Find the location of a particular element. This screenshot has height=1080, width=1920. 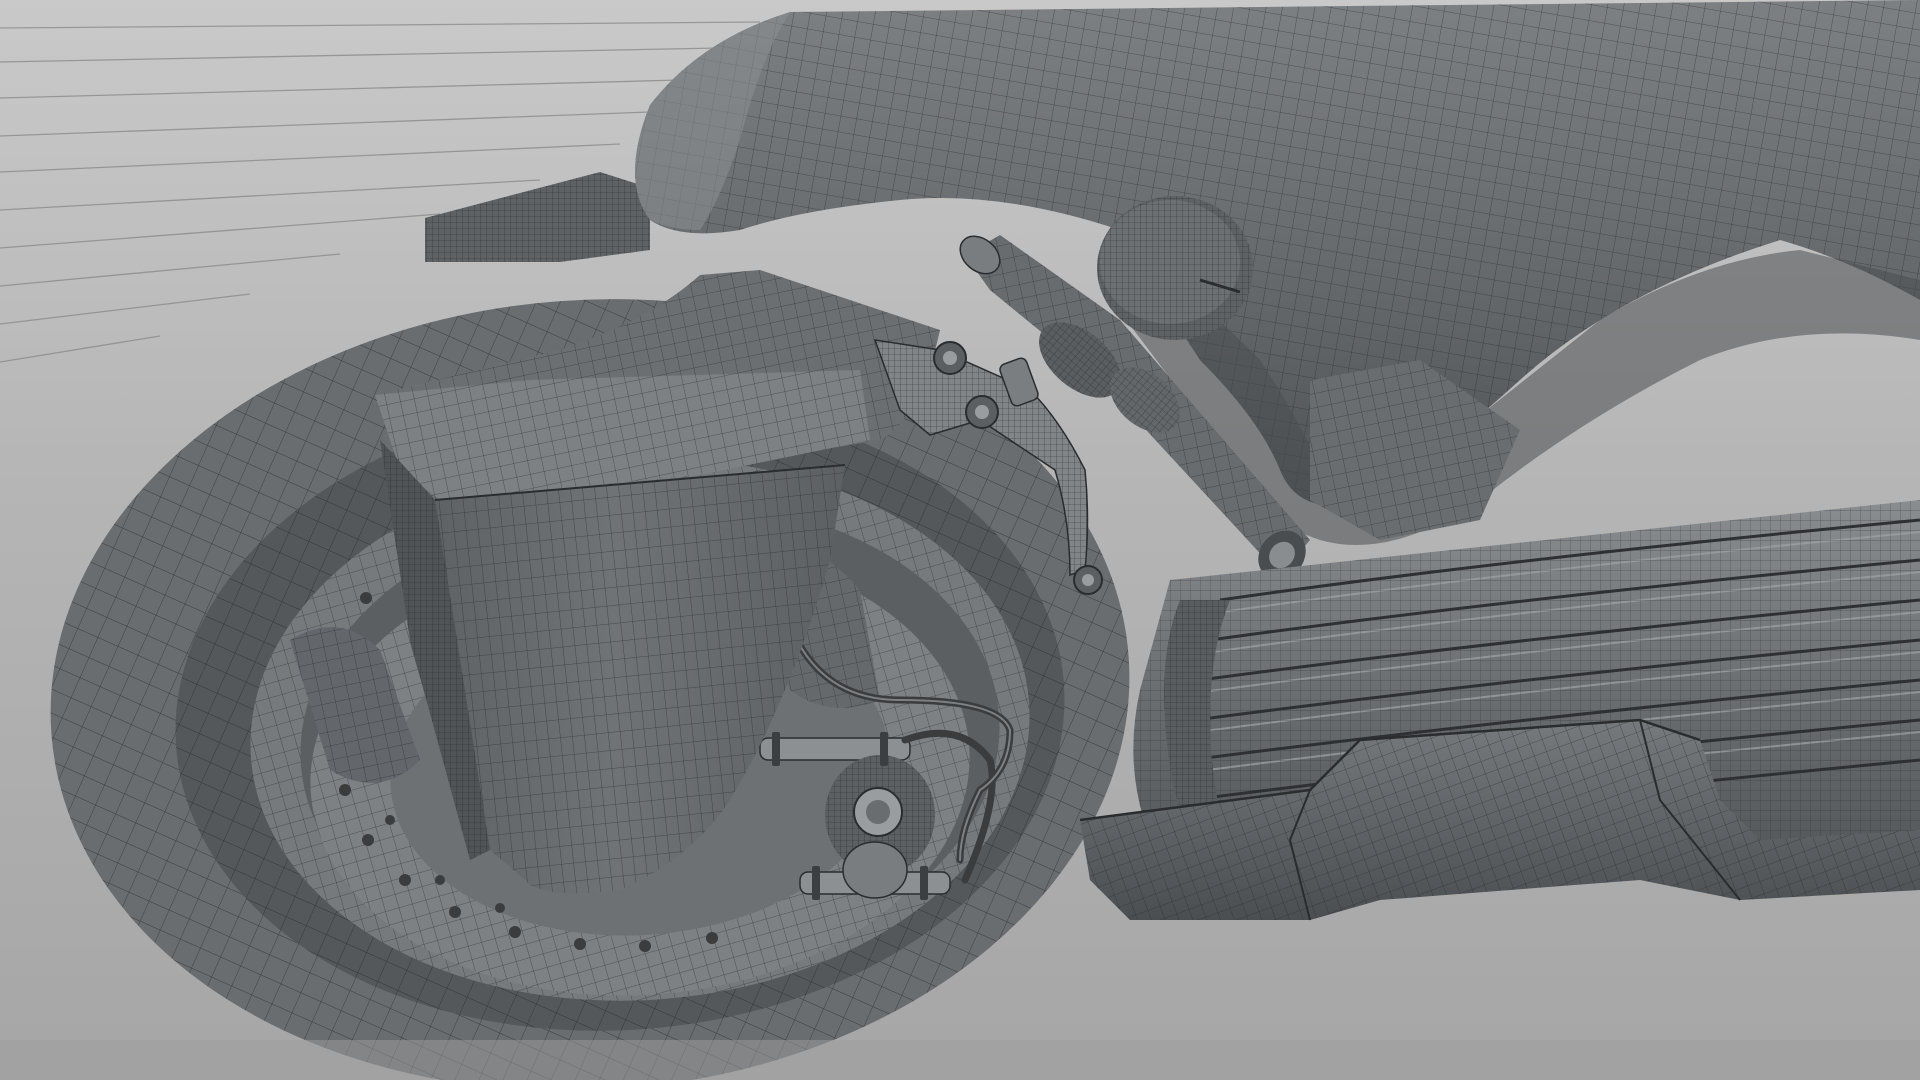

ground-shadow is located at coordinates (960, 1060).